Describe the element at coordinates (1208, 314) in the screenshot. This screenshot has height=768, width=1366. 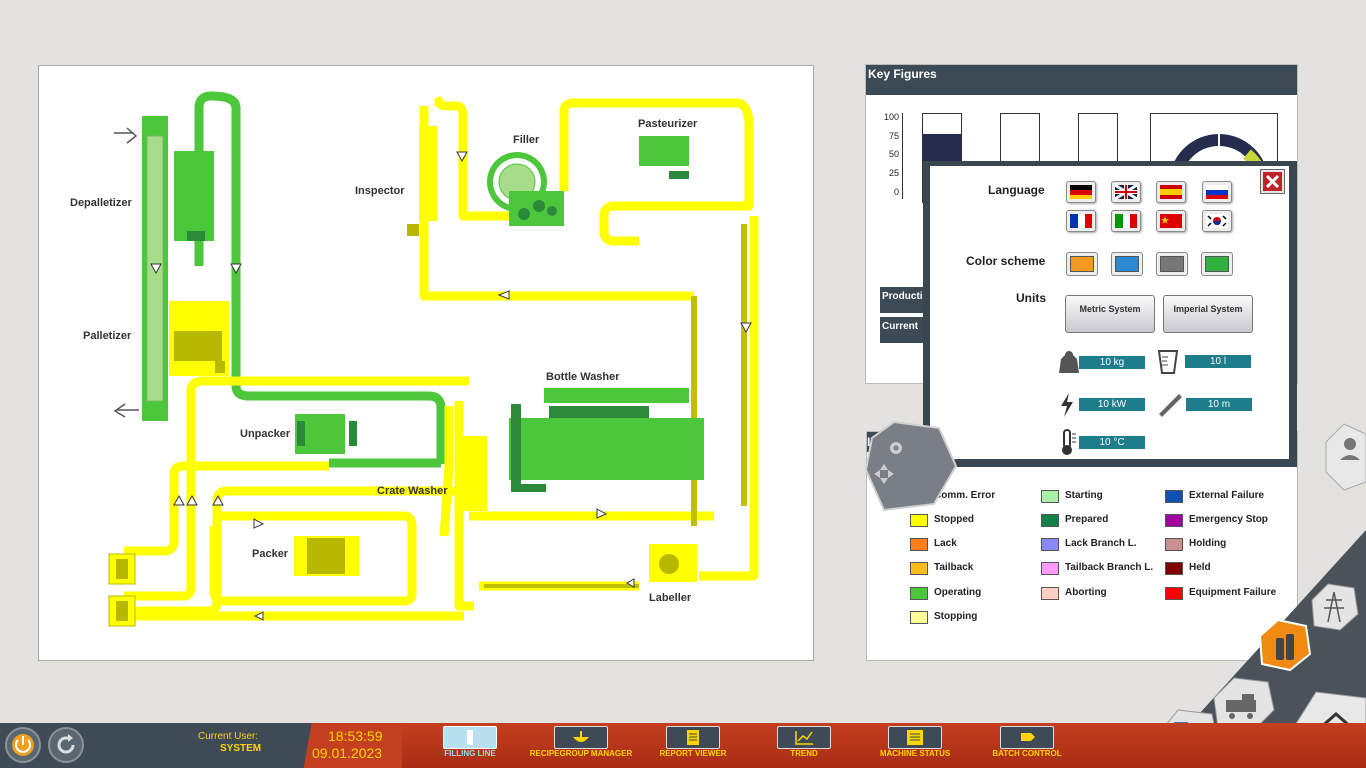
I see `imperial-system-button: Imperial System` at that location.